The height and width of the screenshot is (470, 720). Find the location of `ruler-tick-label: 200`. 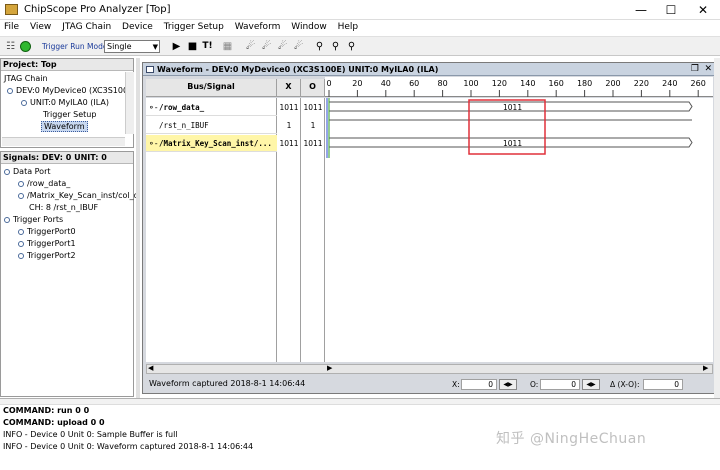

ruler-tick-label: 200 is located at coordinates (612, 83).